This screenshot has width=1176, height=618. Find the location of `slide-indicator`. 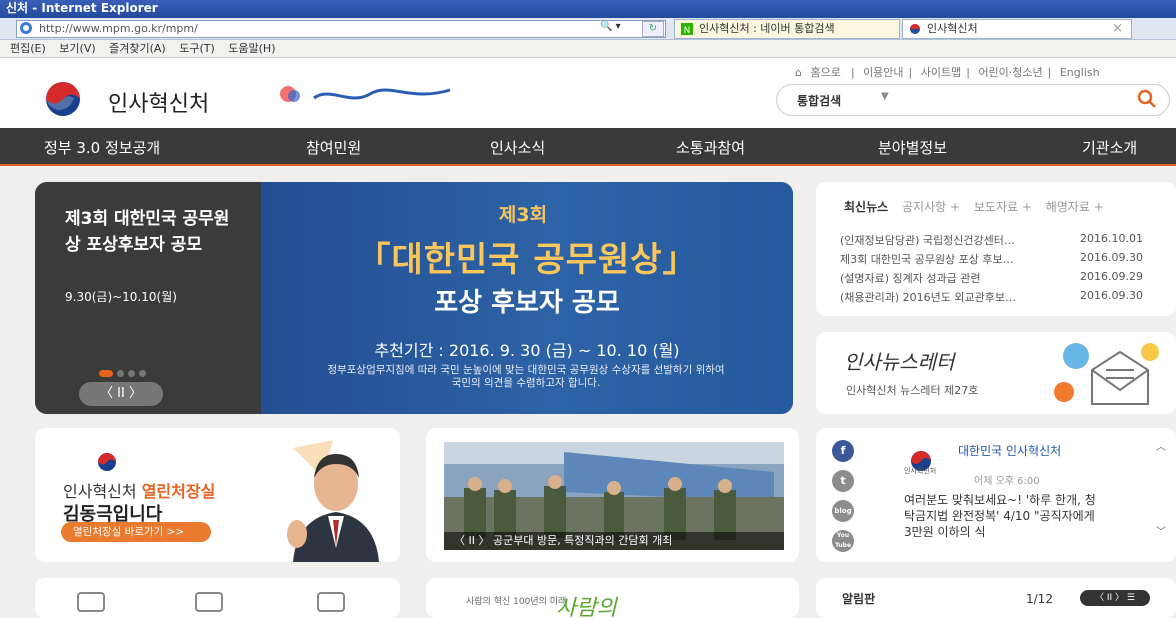

slide-indicator is located at coordinates (124, 371).